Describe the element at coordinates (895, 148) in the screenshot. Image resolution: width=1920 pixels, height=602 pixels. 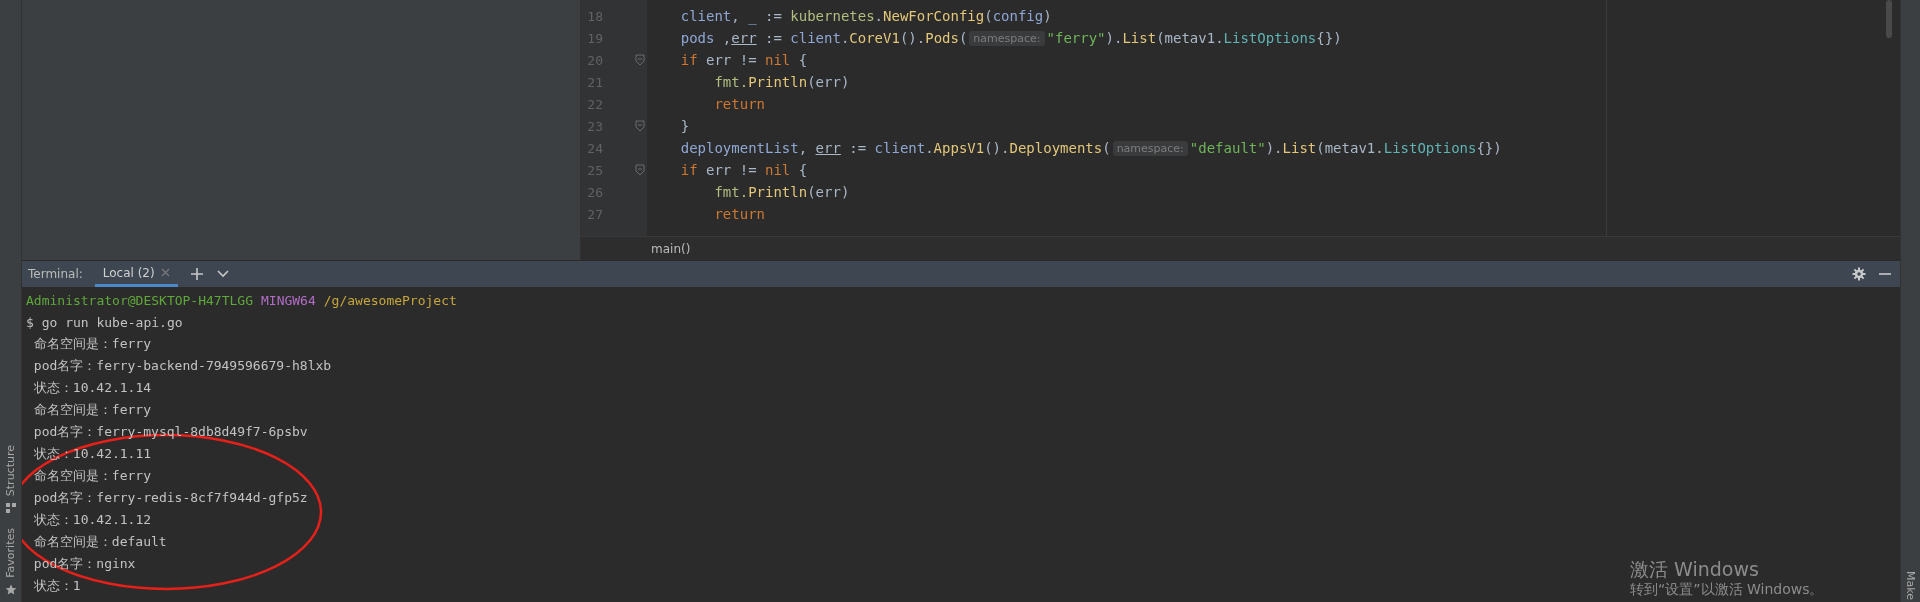
I see `code-text: deploymentList, err := client.AppsV1().Deployments(` at that location.